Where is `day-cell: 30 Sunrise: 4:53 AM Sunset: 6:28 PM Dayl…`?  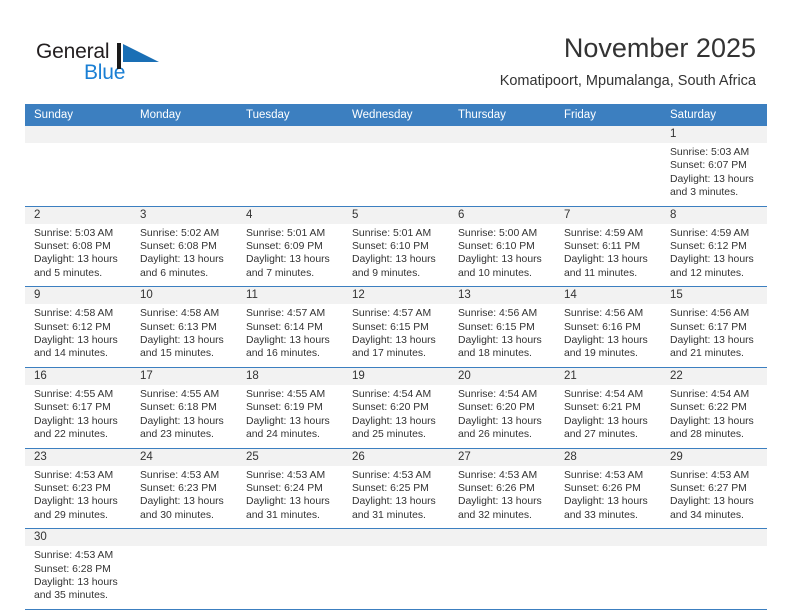
day-cell: 30 Sunrise: 4:53 AM Sunset: 6:28 PM Dayl… is located at coordinates (78, 569).